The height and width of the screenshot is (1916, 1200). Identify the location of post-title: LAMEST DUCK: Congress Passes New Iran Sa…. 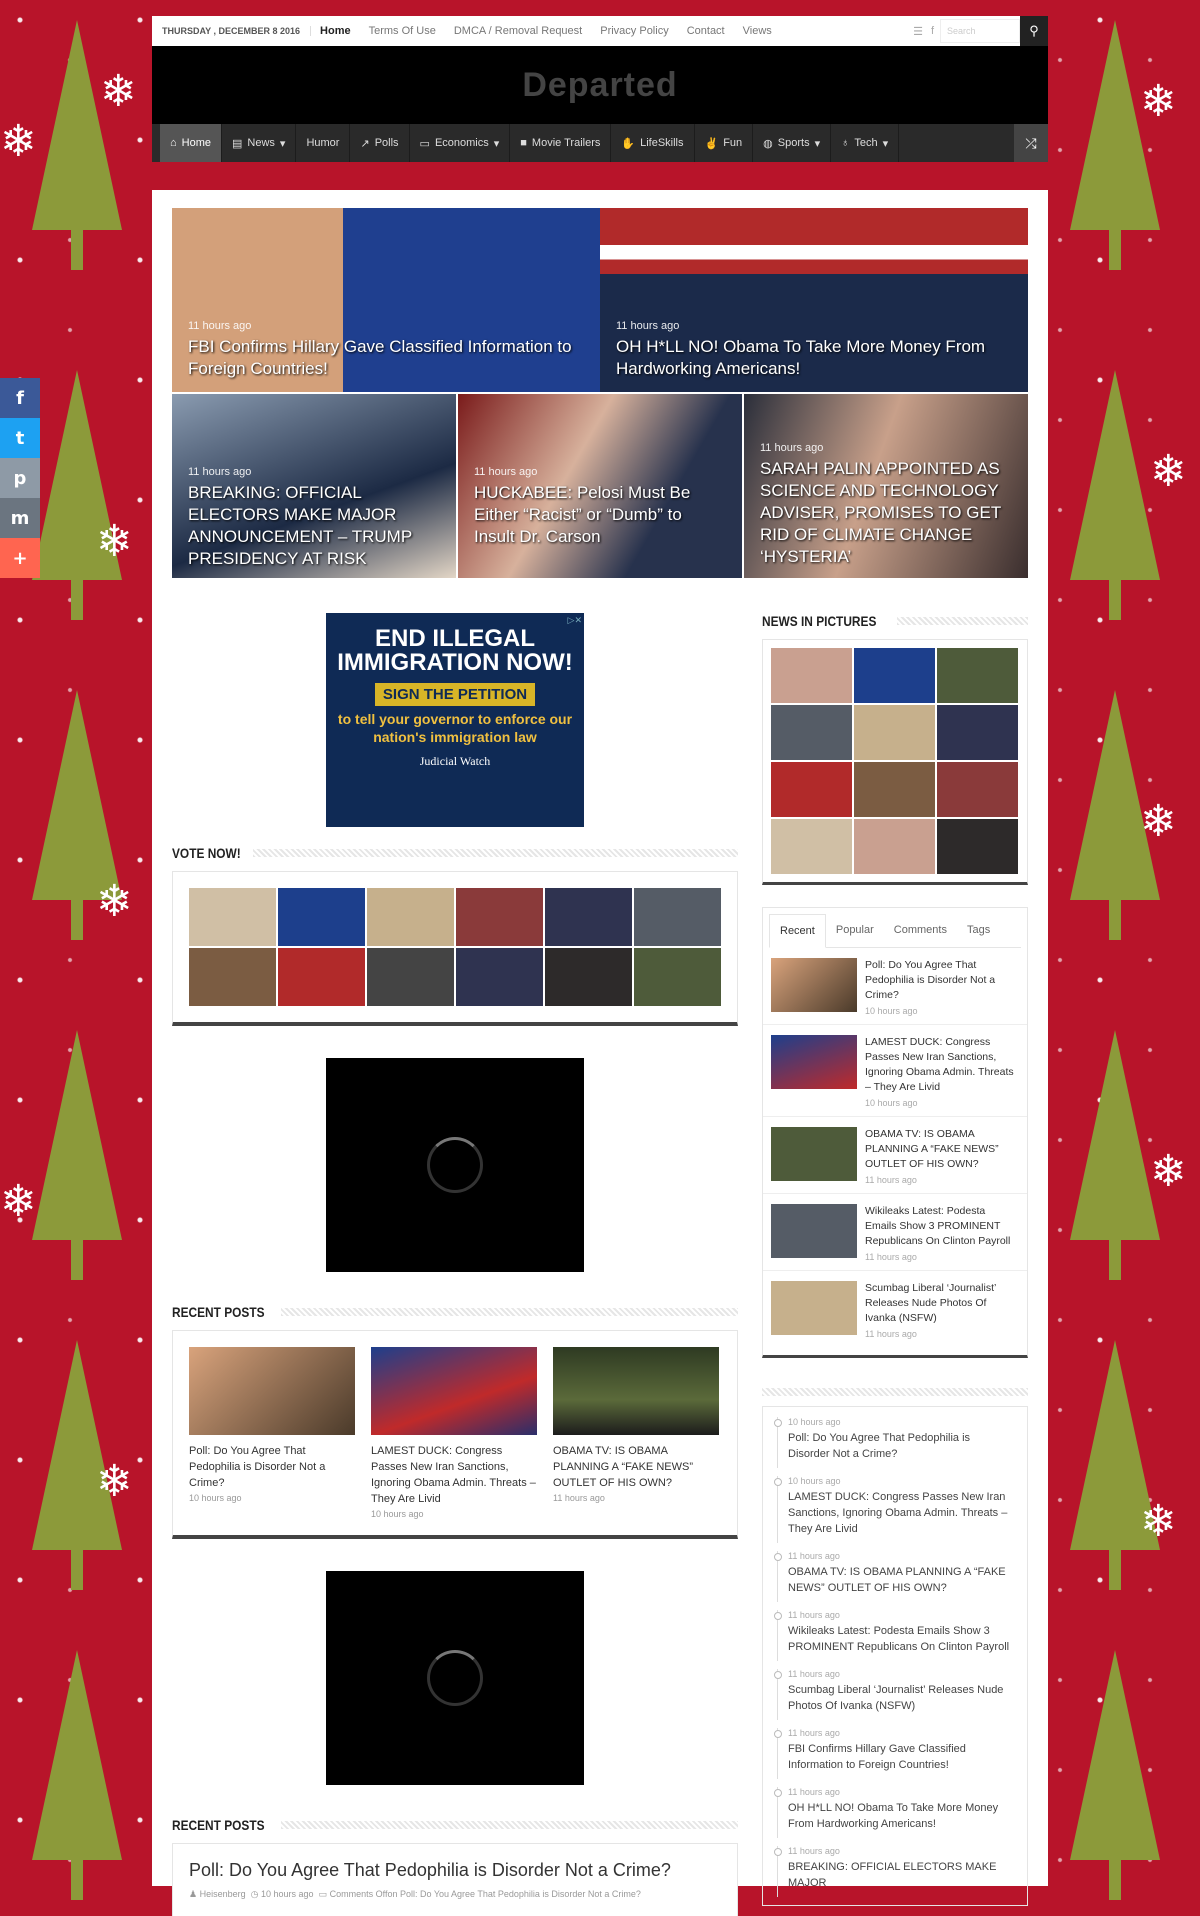
(454, 1475).